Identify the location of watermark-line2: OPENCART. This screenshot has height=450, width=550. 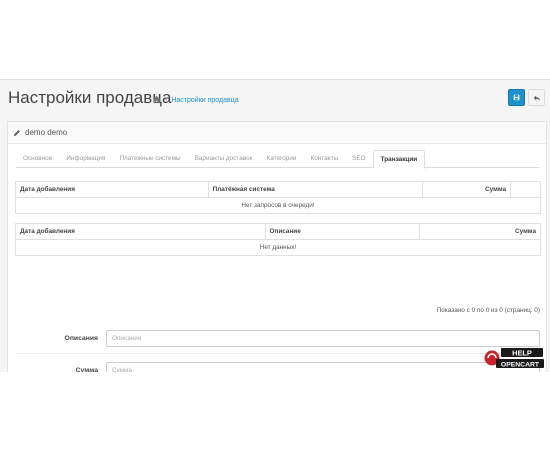
(520, 364).